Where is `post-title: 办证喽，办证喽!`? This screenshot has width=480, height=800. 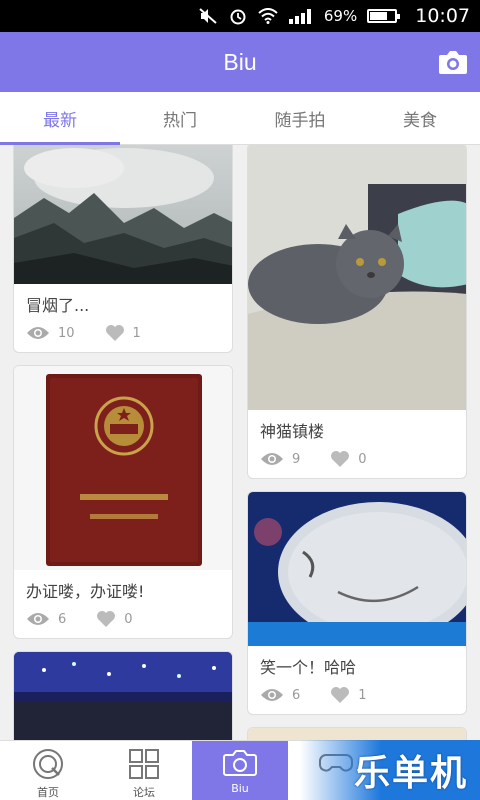 post-title: 办证喽，办证喽! is located at coordinates (85, 591).